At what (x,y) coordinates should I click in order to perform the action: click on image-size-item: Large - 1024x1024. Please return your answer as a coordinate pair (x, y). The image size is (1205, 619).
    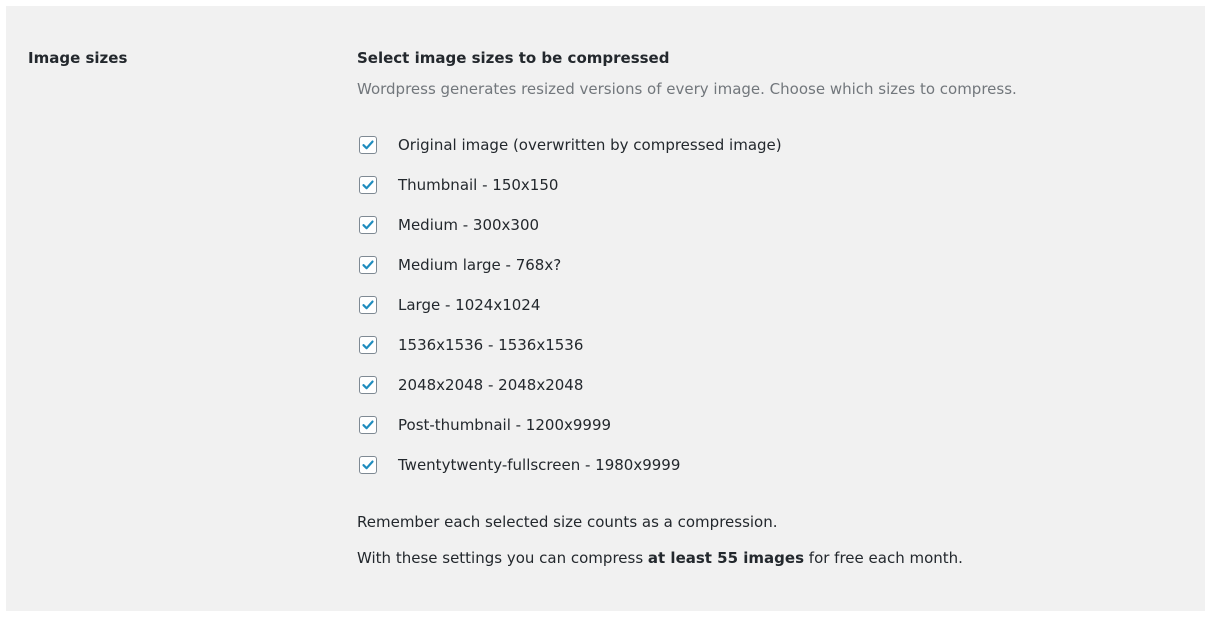
    Looking at the image, I should click on (777, 305).